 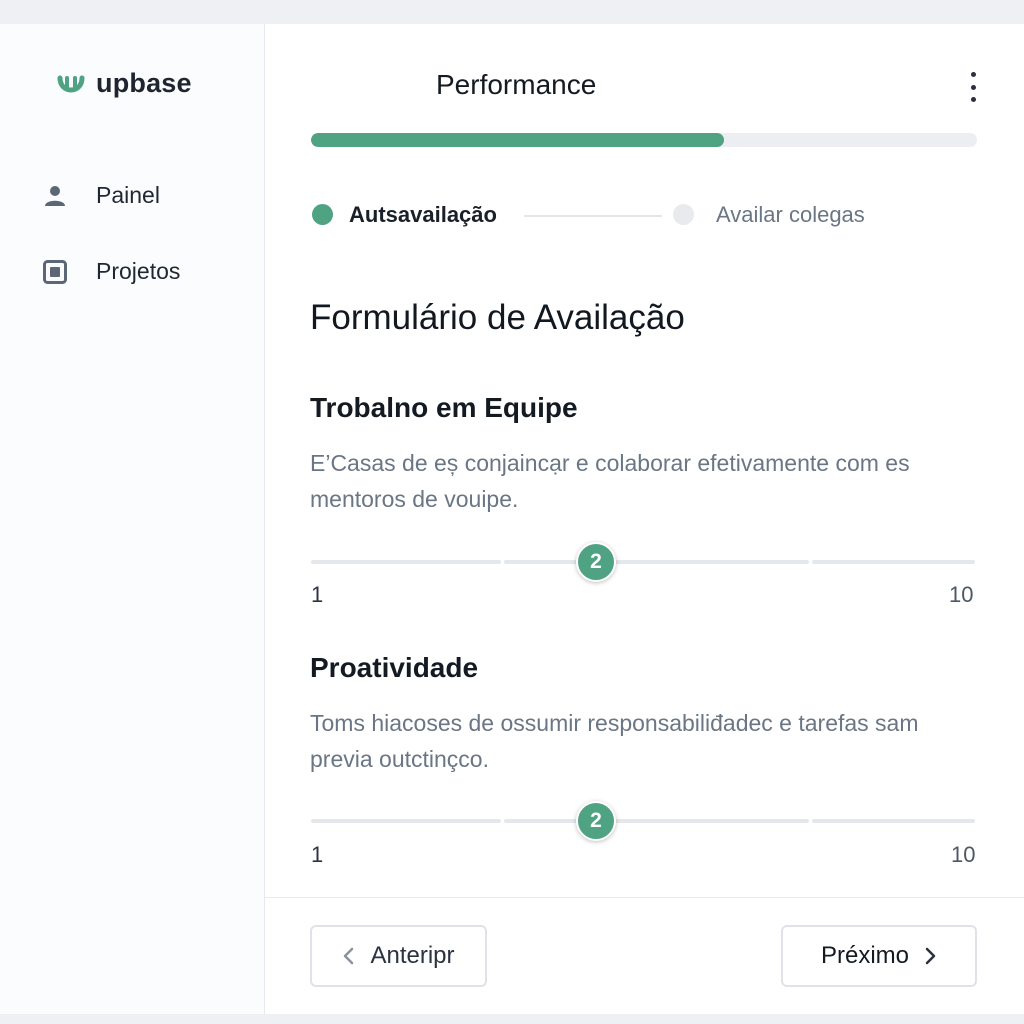 What do you see at coordinates (349, 956) in the screenshot?
I see `chevron-left-icon` at bounding box center [349, 956].